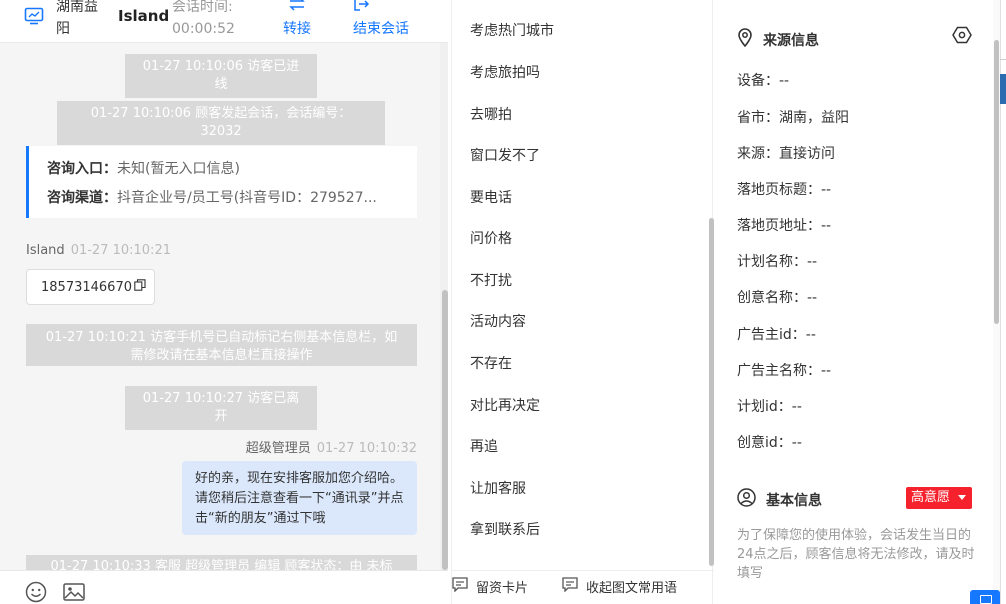 Image resolution: width=1006 pixels, height=604 pixels. I want to click on quick-reply-footer: 留资卡片 收起图文常用语, so click(583, 587).